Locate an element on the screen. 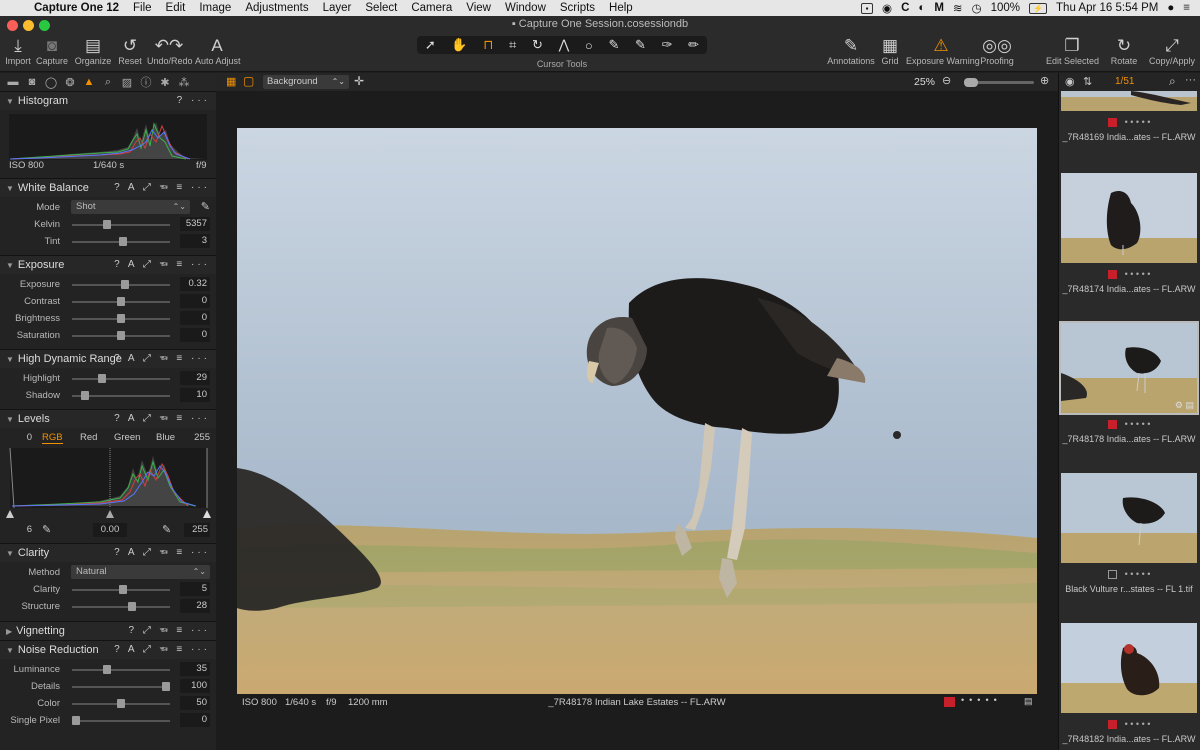  browser-more-icon: ··· is located at coordinates (1190, 80).